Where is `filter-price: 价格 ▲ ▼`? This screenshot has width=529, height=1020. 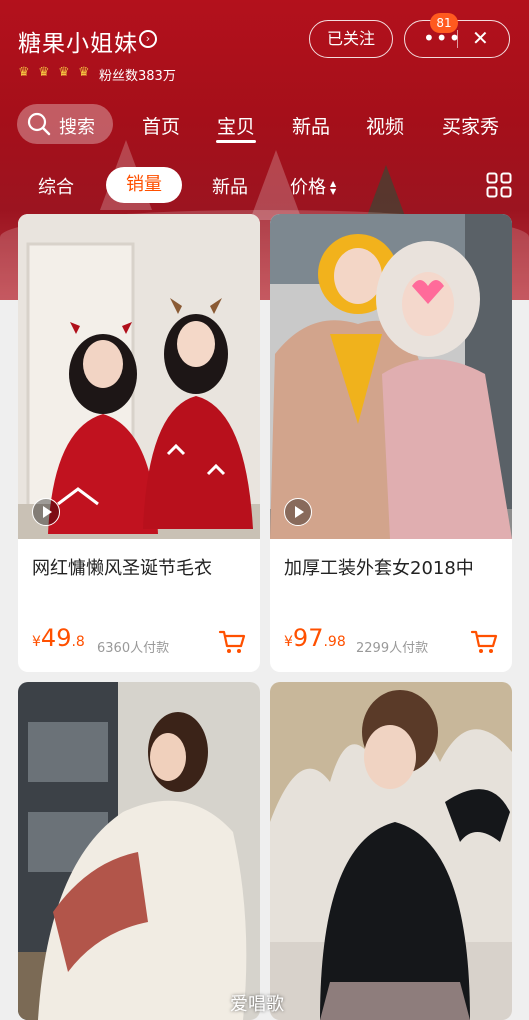
filter-price: 价格 ▲ ▼ is located at coordinates (315, 186).